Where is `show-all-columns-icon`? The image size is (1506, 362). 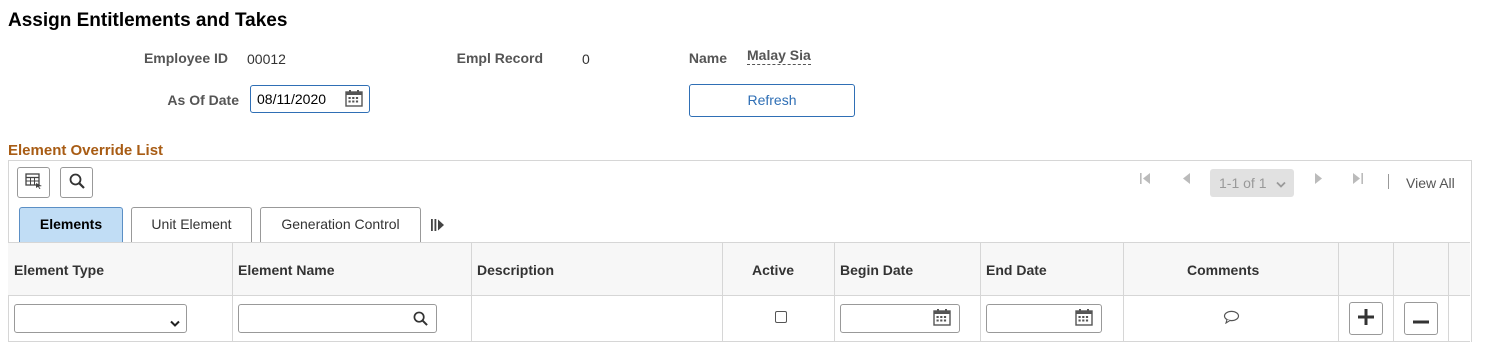
show-all-columns-icon is located at coordinates (438, 226).